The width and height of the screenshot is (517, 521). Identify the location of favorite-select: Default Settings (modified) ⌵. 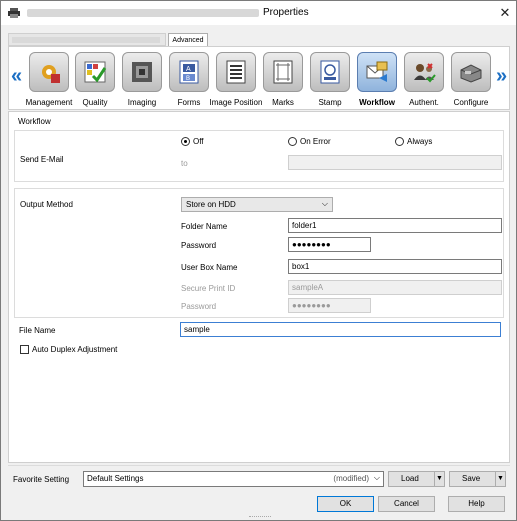
(233, 479).